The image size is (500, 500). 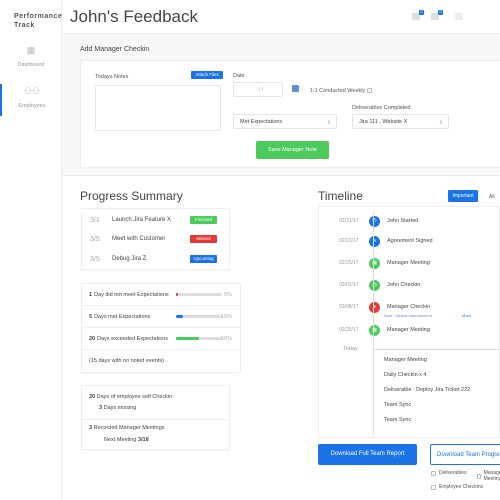 I want to click on stat-count: 3, so click(x=101, y=408).